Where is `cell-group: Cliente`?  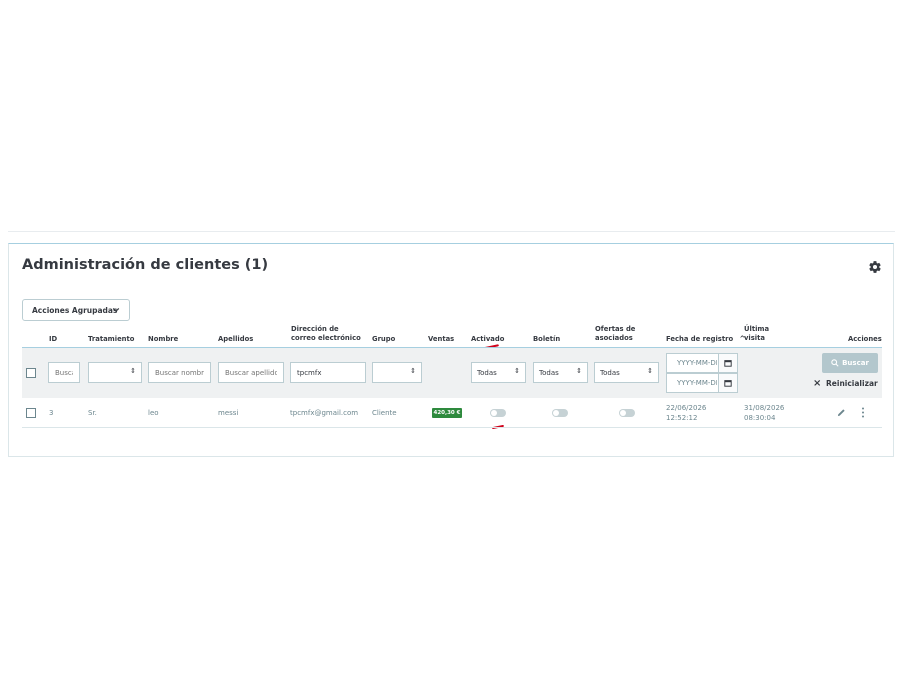 cell-group: Cliente is located at coordinates (384, 413).